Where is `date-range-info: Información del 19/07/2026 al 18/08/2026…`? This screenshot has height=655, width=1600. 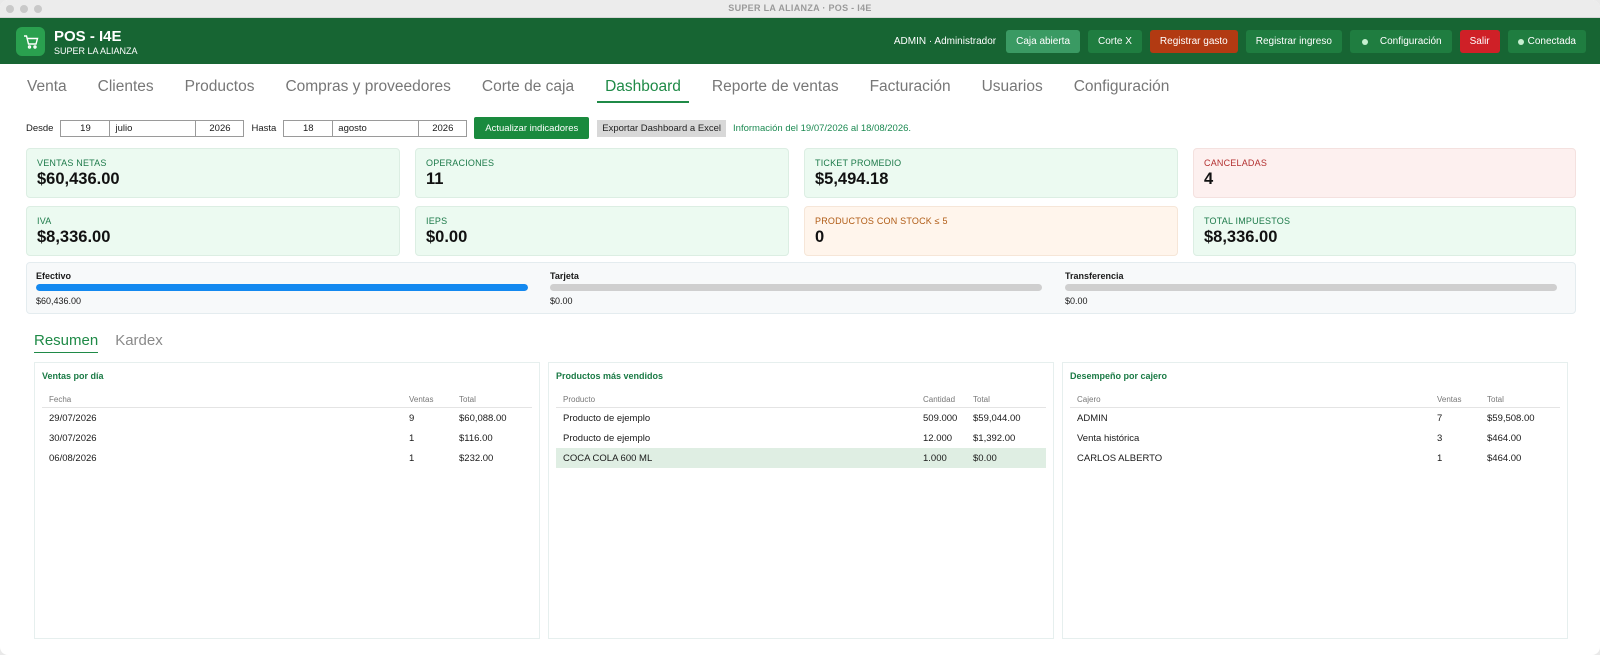 date-range-info: Información del 19/07/2026 al 18/08/2026… is located at coordinates (822, 128).